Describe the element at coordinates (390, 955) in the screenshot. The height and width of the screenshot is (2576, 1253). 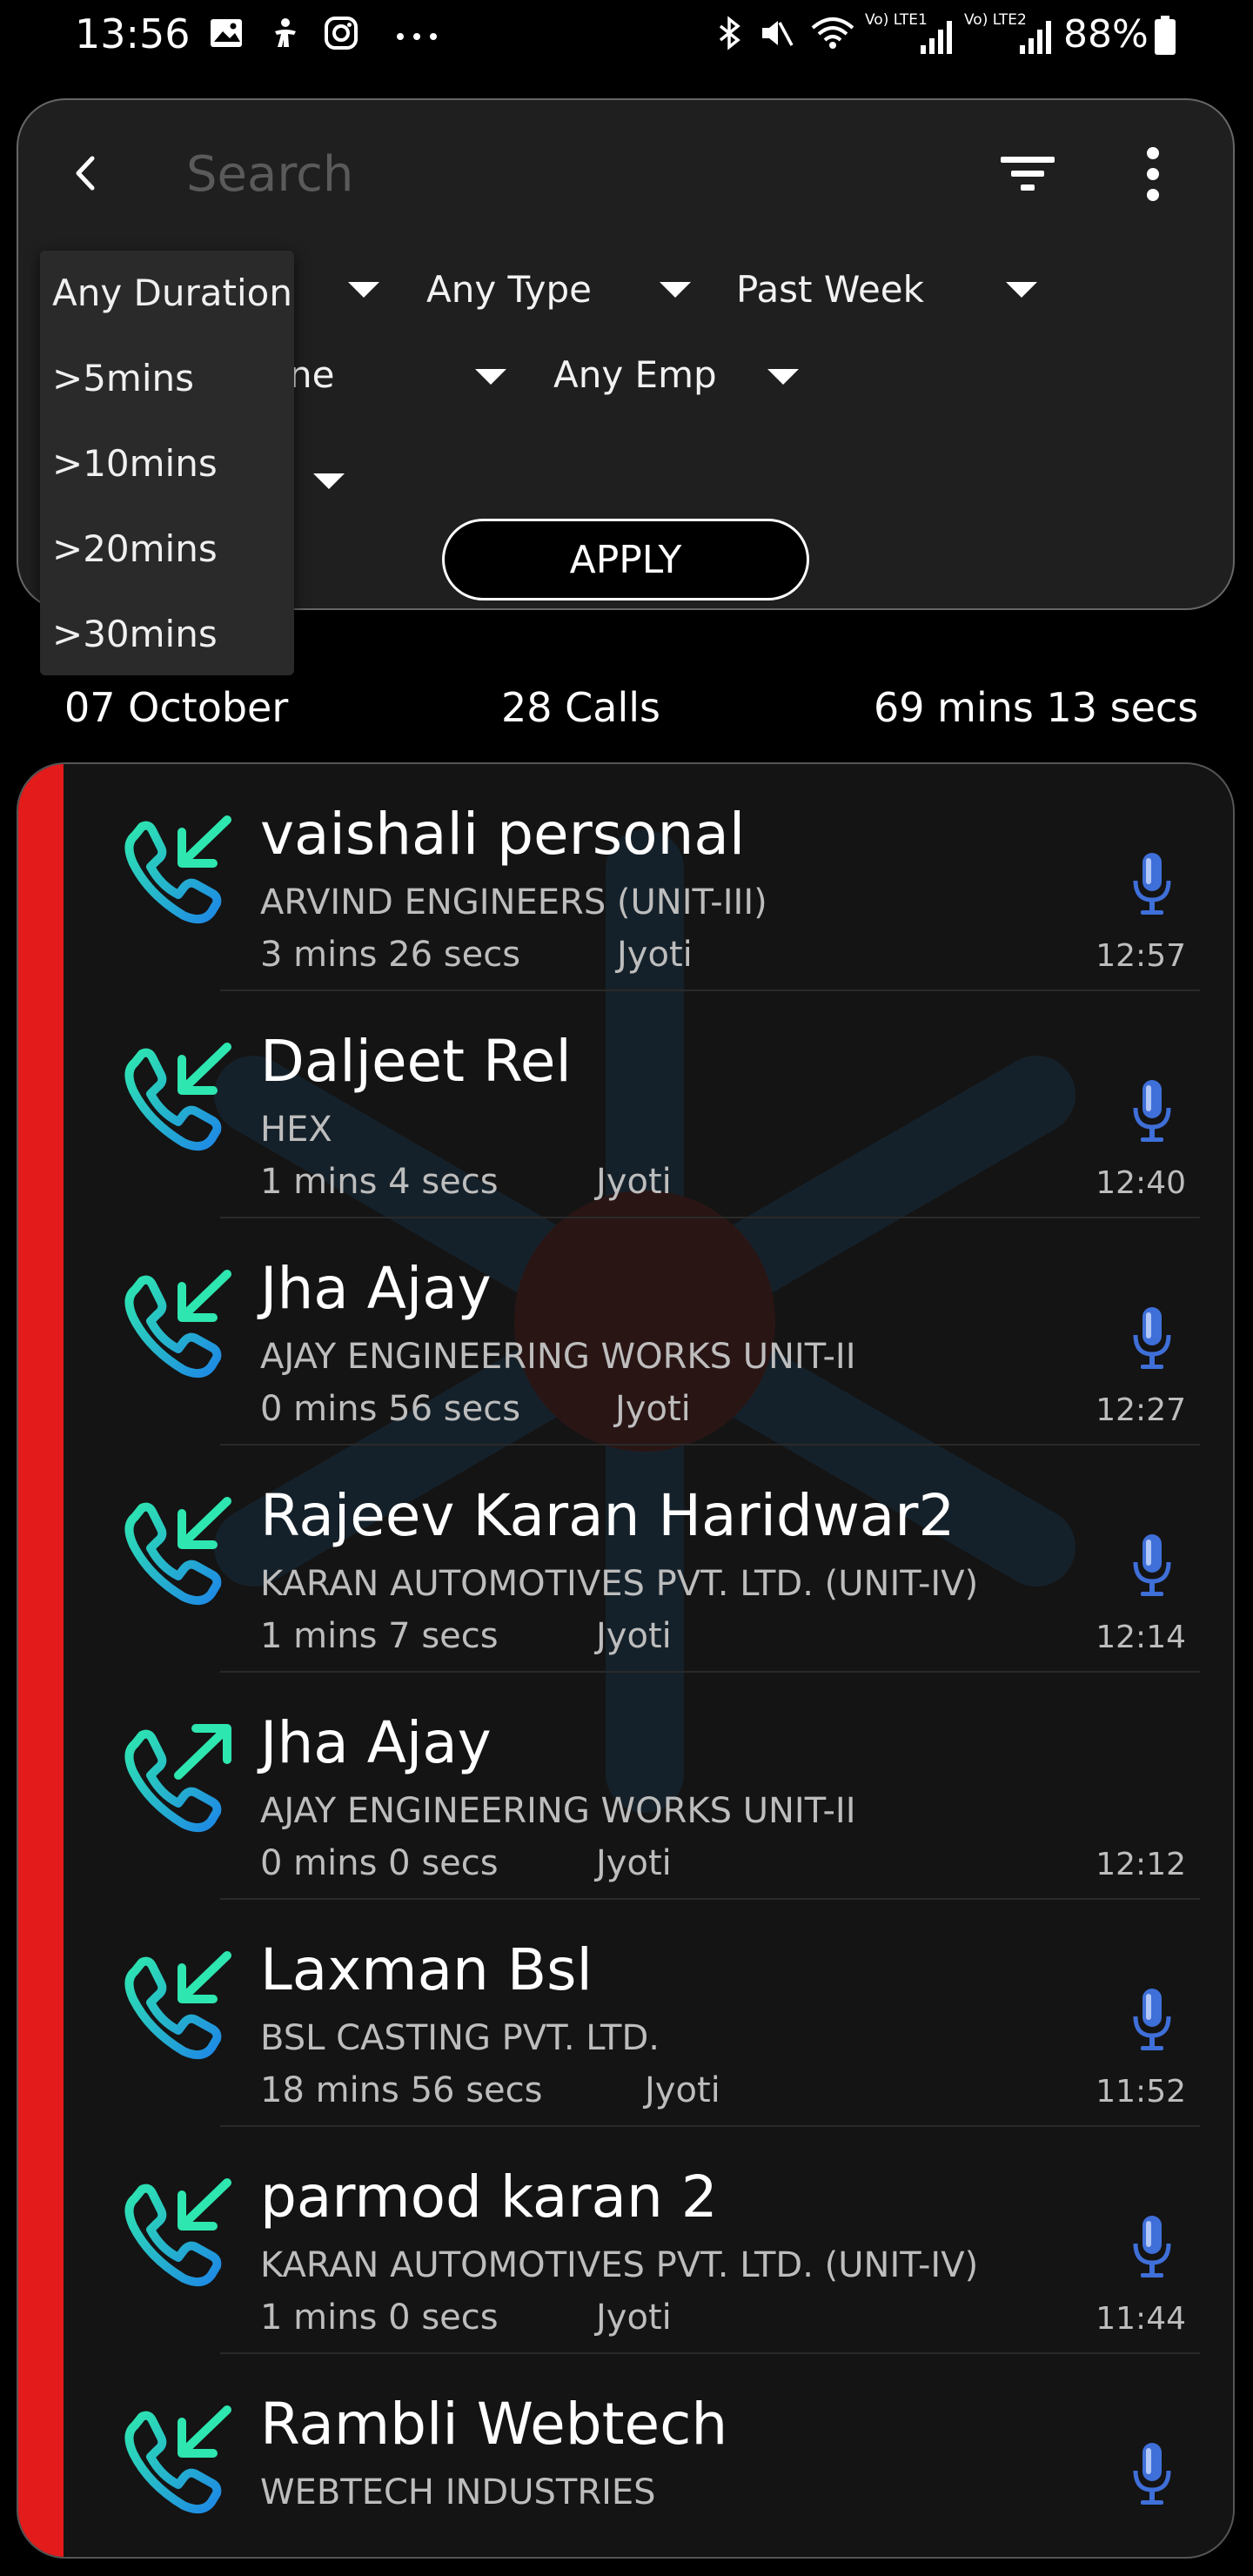
I see `call-duration: 3 mins 26 secs` at that location.